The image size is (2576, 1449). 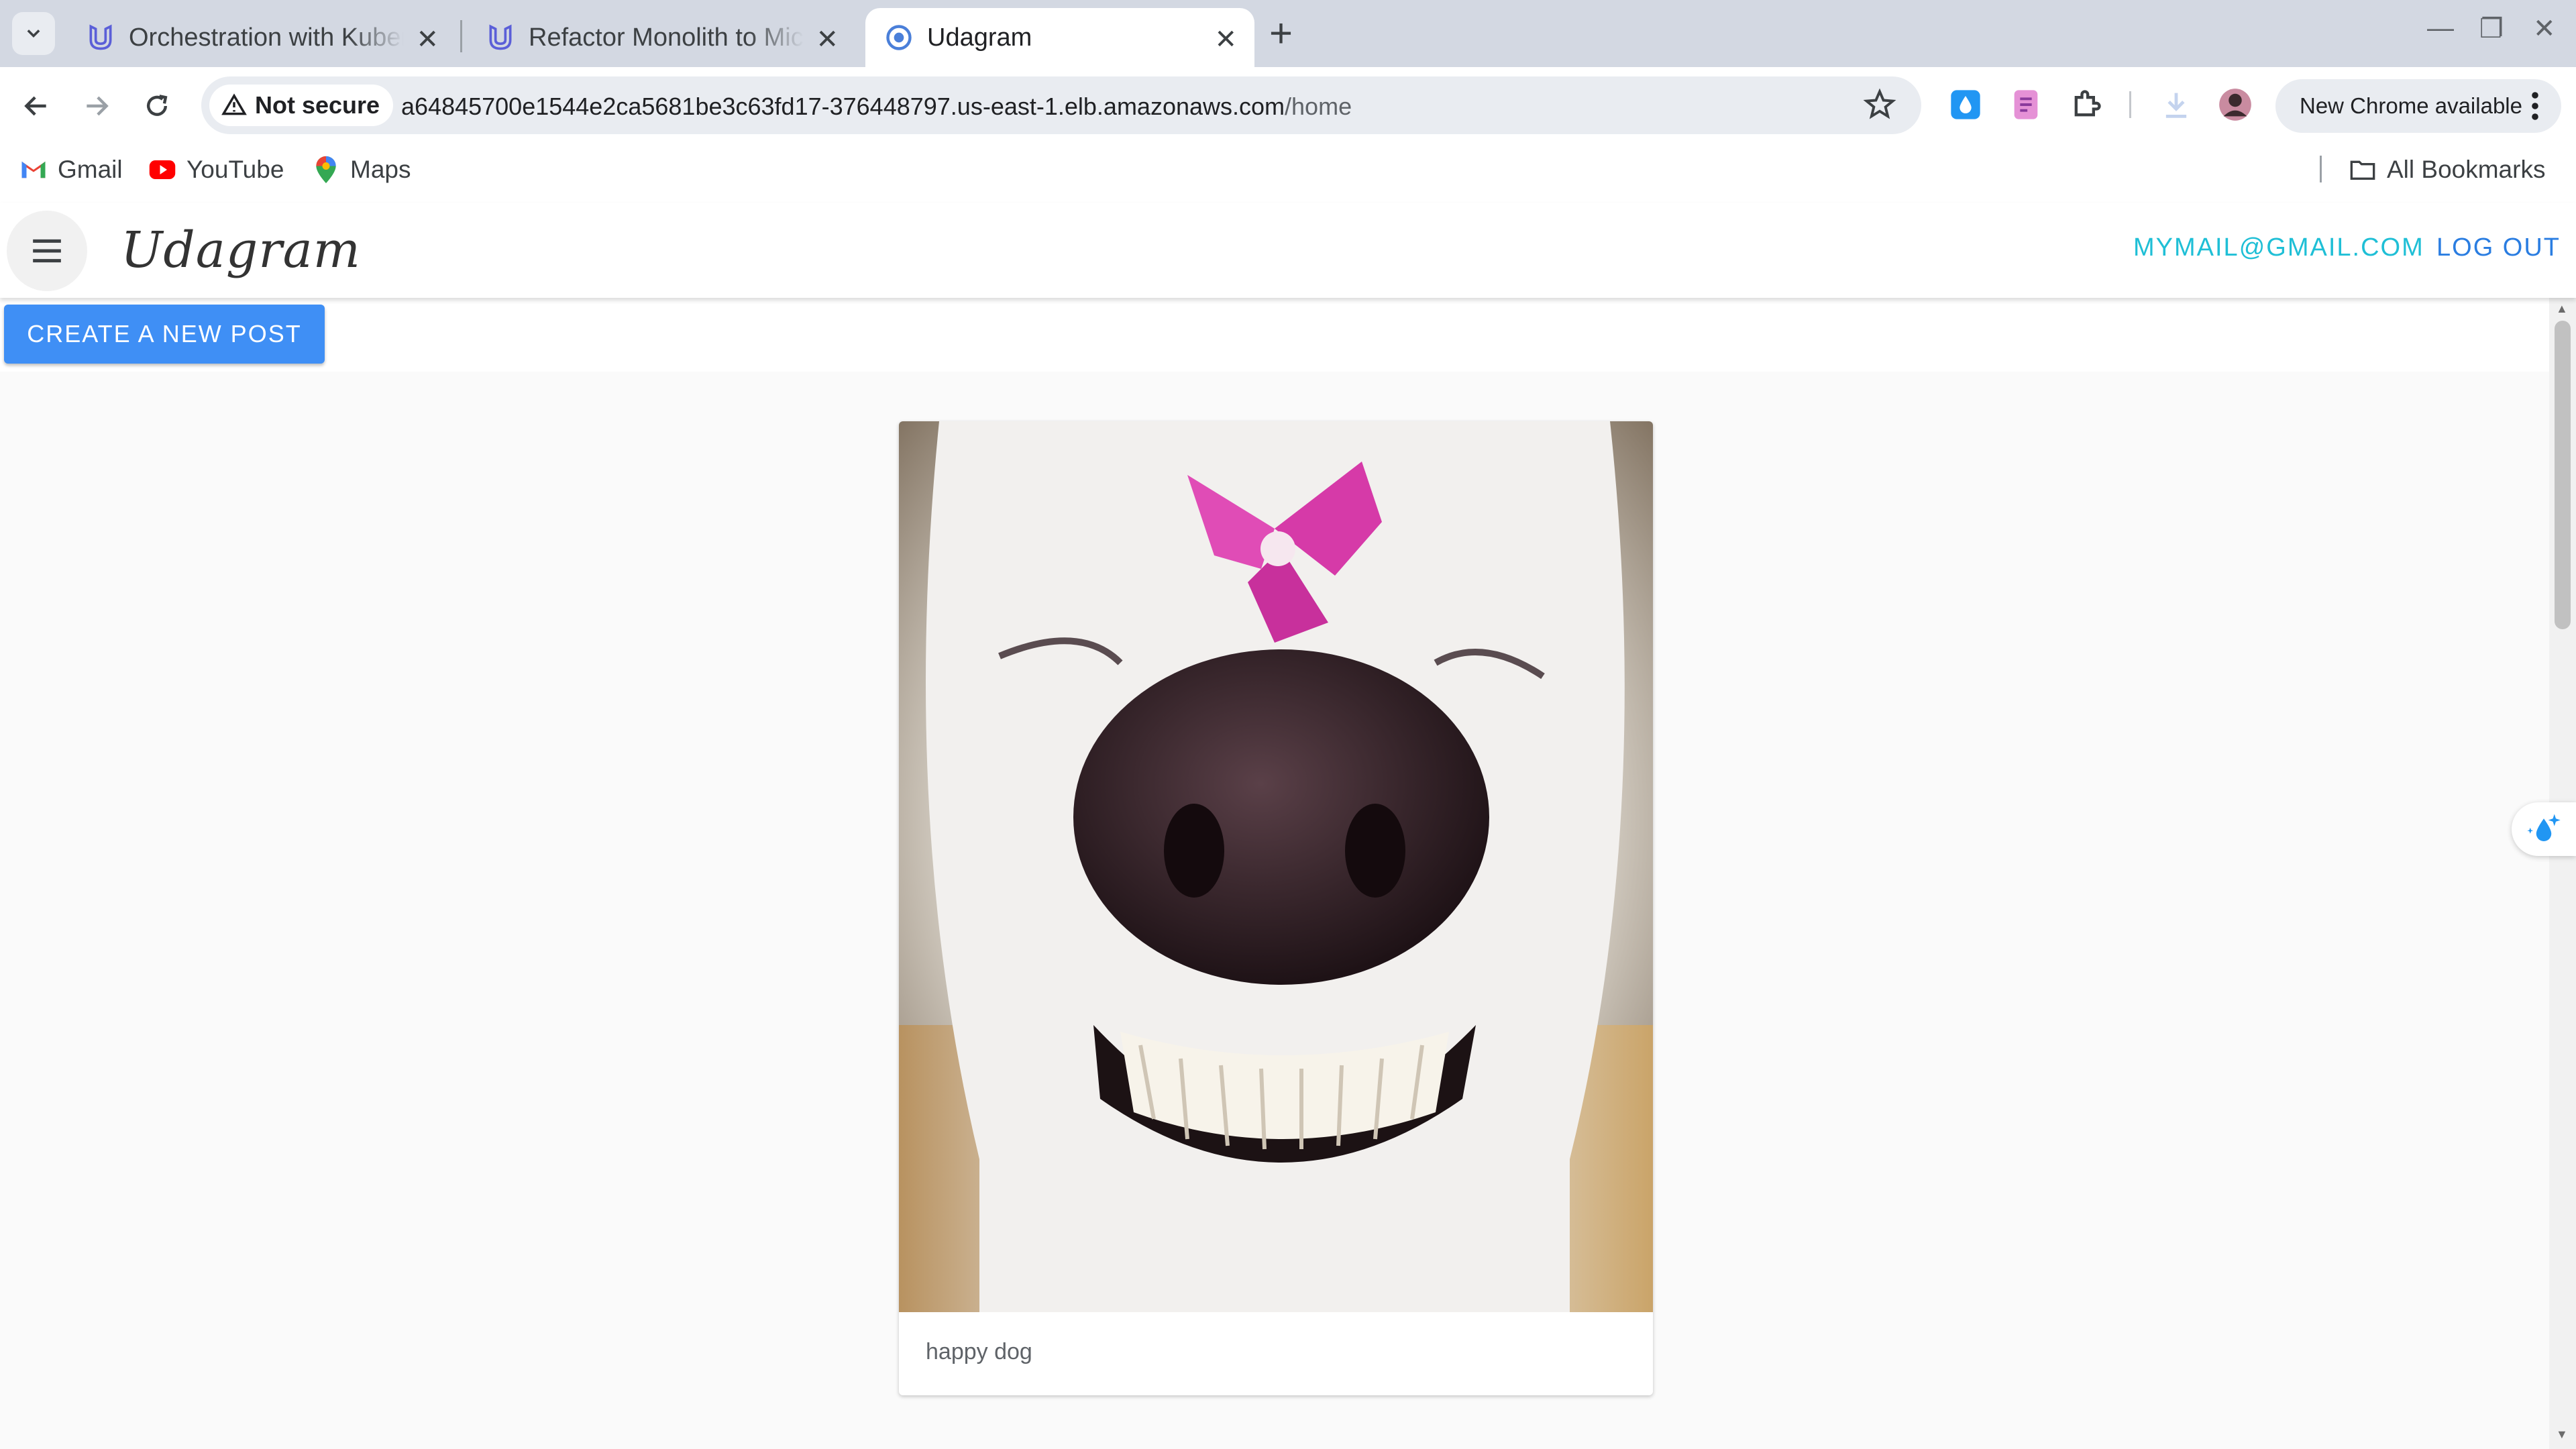 I want to click on scroll-down-arrow-icon: ▼, so click(x=2562, y=1435).